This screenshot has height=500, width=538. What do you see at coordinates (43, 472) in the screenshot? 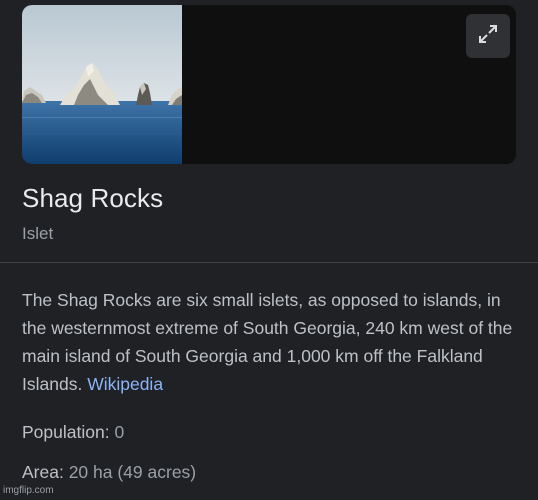
I see `area-label: Area:` at bounding box center [43, 472].